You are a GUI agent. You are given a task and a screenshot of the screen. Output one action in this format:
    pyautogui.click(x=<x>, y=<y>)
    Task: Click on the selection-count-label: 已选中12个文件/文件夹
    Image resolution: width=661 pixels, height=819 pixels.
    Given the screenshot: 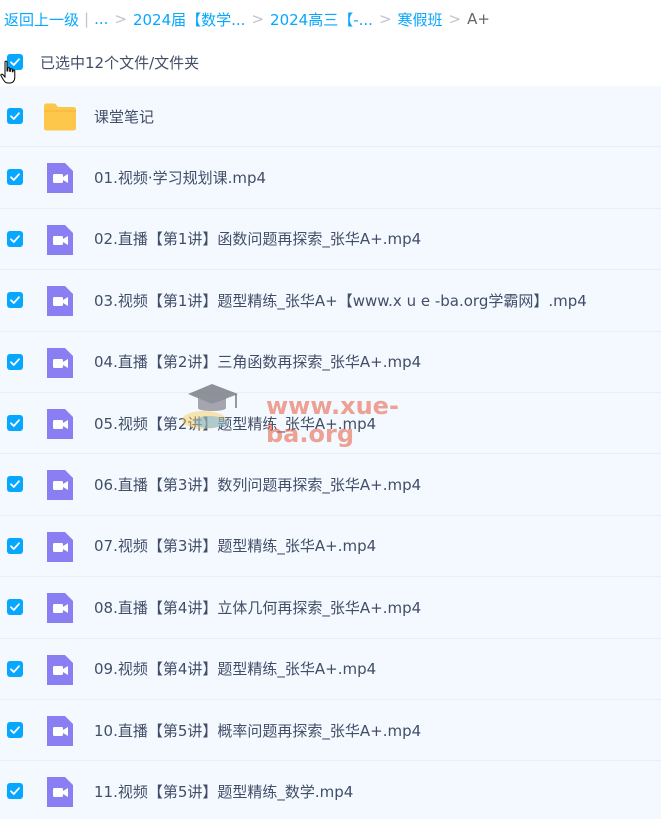 What is the action you would take?
    pyautogui.click(x=120, y=62)
    